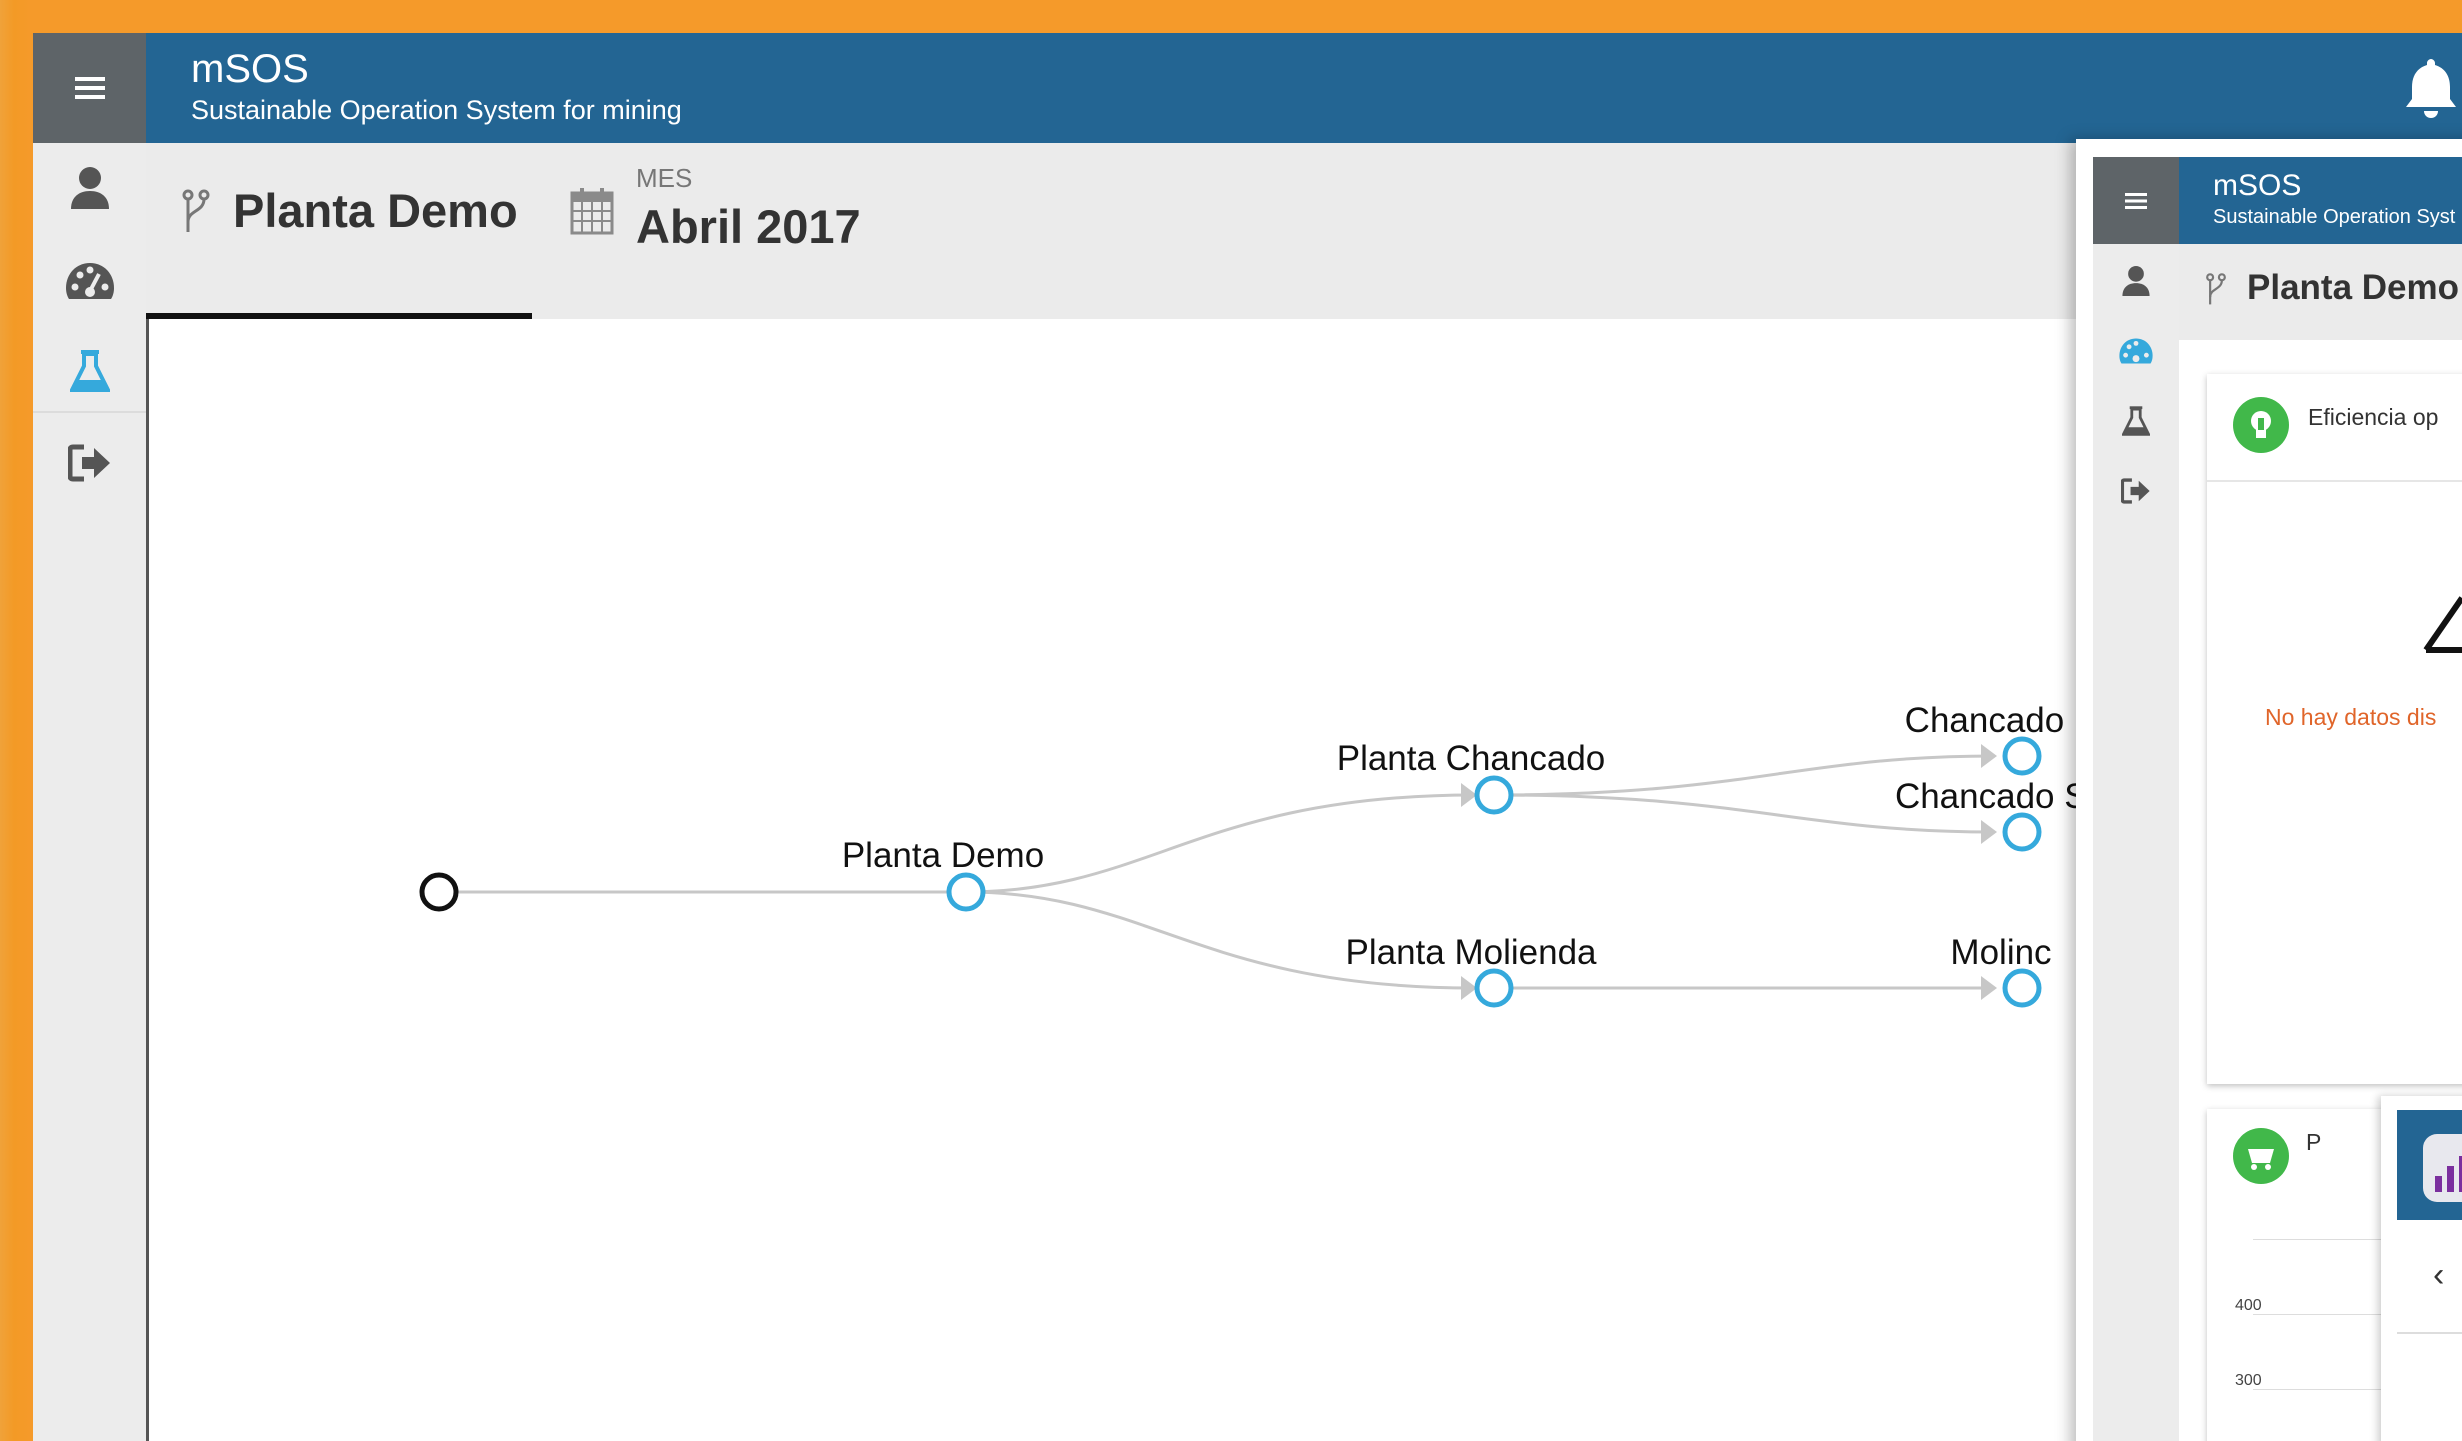 This screenshot has width=2462, height=1441. I want to click on tabs-bar: Planta Demo MES Abril 2017, so click(1126, 232).